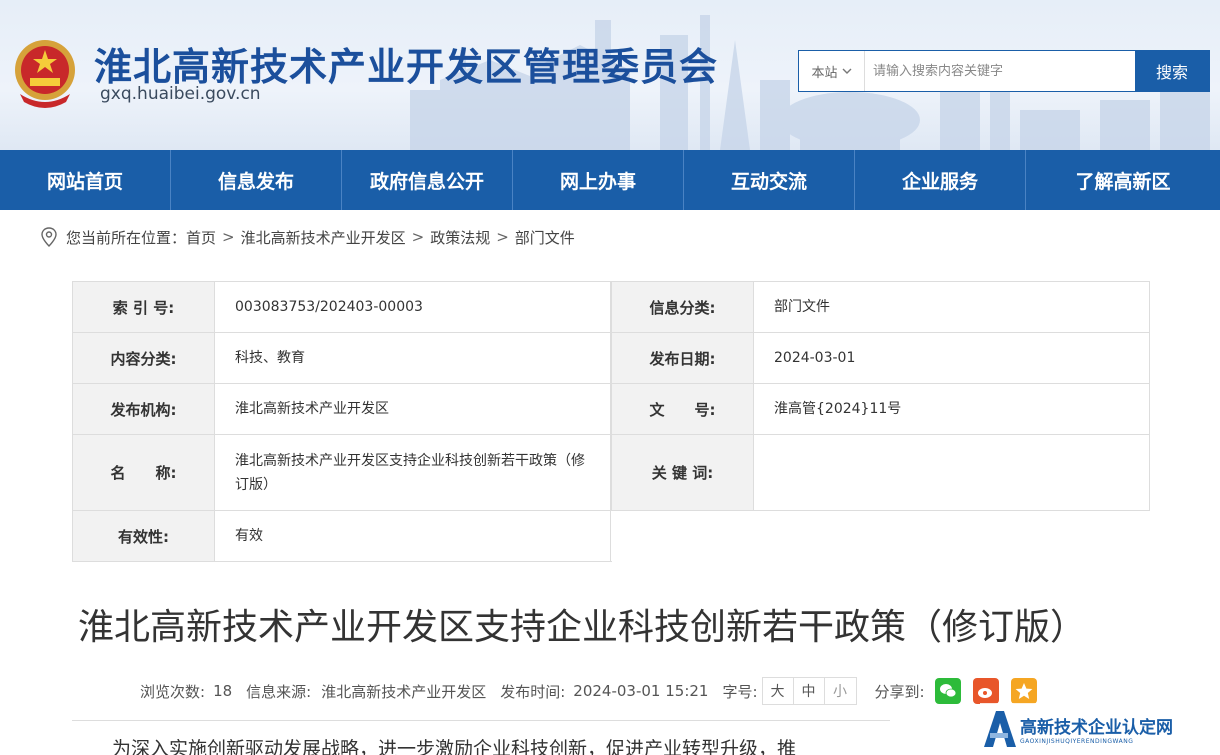  What do you see at coordinates (1000, 71) in the screenshot?
I see `search-input` at bounding box center [1000, 71].